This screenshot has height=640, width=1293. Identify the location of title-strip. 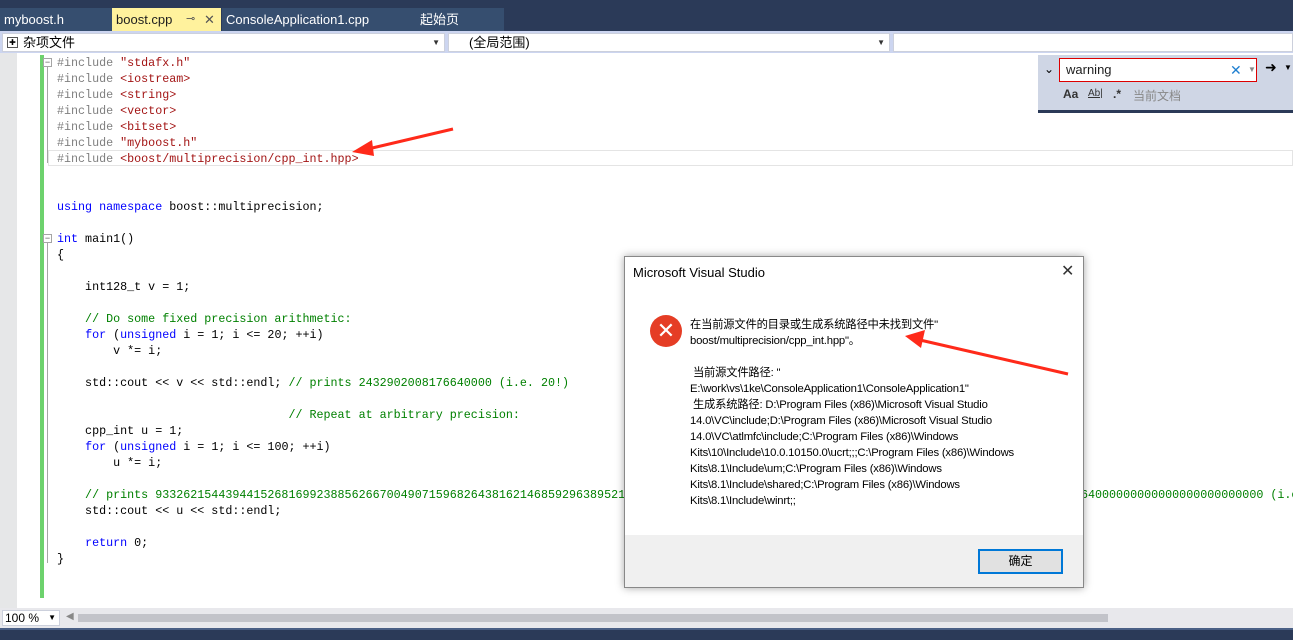
(646, 4).